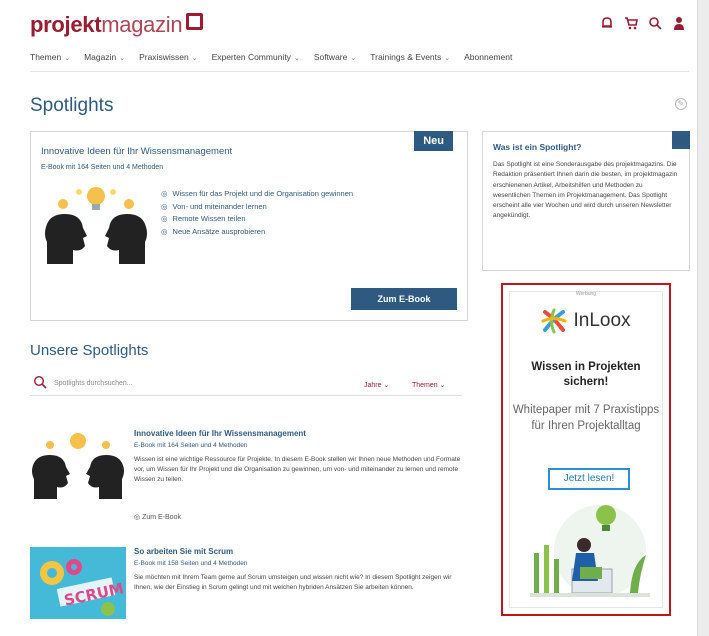  I want to click on scrollbar, so click(703, 318).